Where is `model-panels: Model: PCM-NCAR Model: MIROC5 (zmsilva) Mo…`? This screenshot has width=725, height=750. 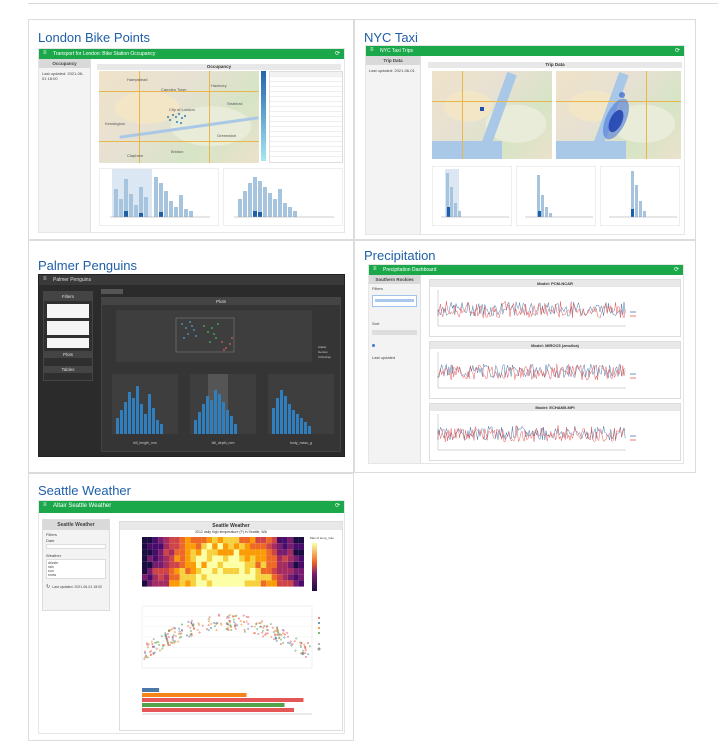
model-panels: Model: PCM-NCAR Model: MIROC5 (zmsilva) Mo… is located at coordinates (555, 371).